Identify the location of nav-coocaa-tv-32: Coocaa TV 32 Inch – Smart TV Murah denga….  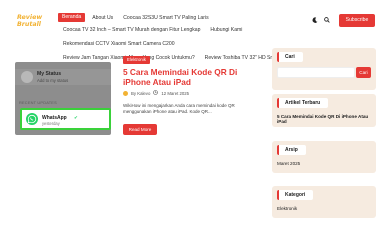
(131, 30).